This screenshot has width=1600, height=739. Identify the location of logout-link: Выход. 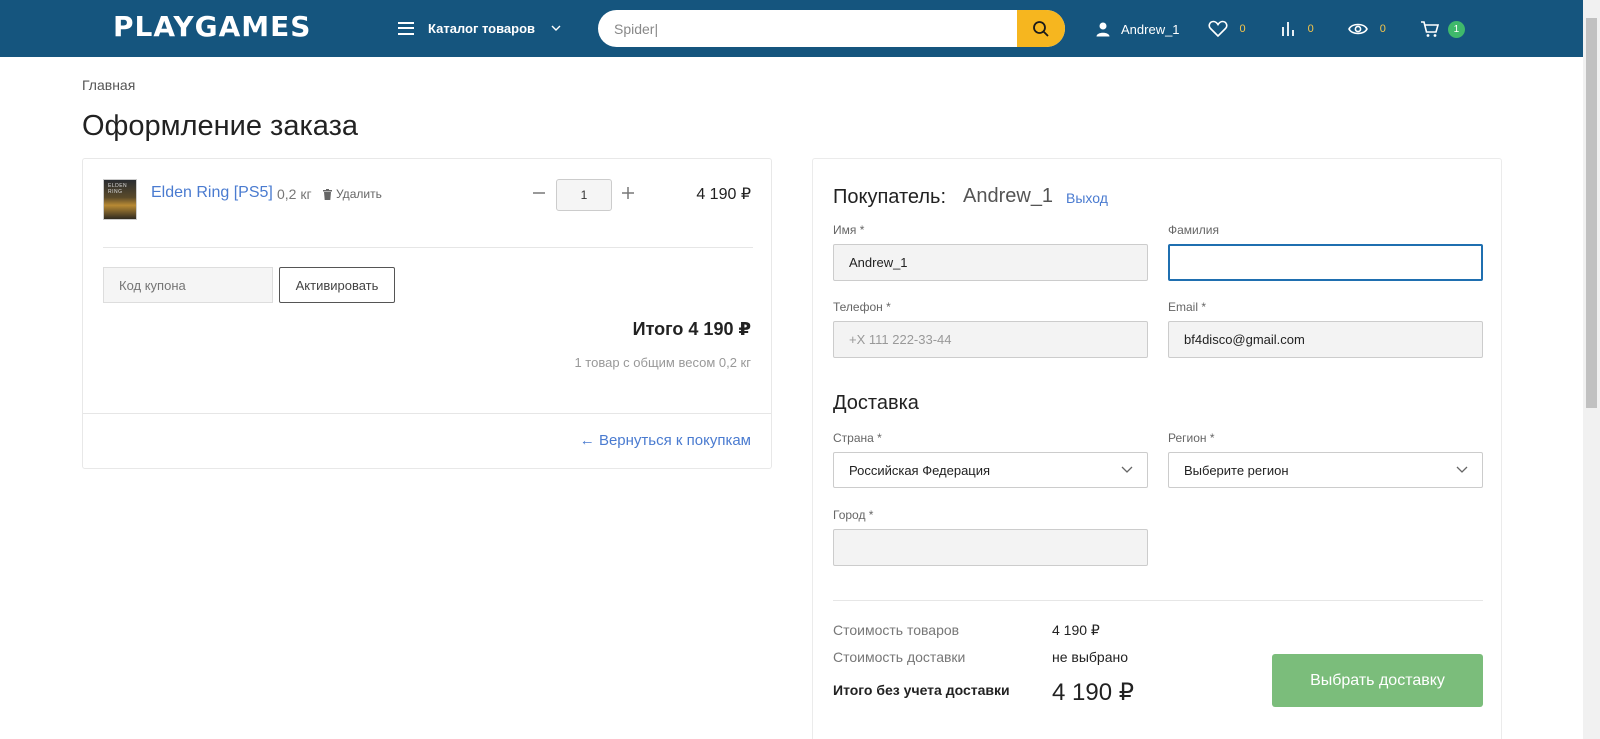
(1087, 198).